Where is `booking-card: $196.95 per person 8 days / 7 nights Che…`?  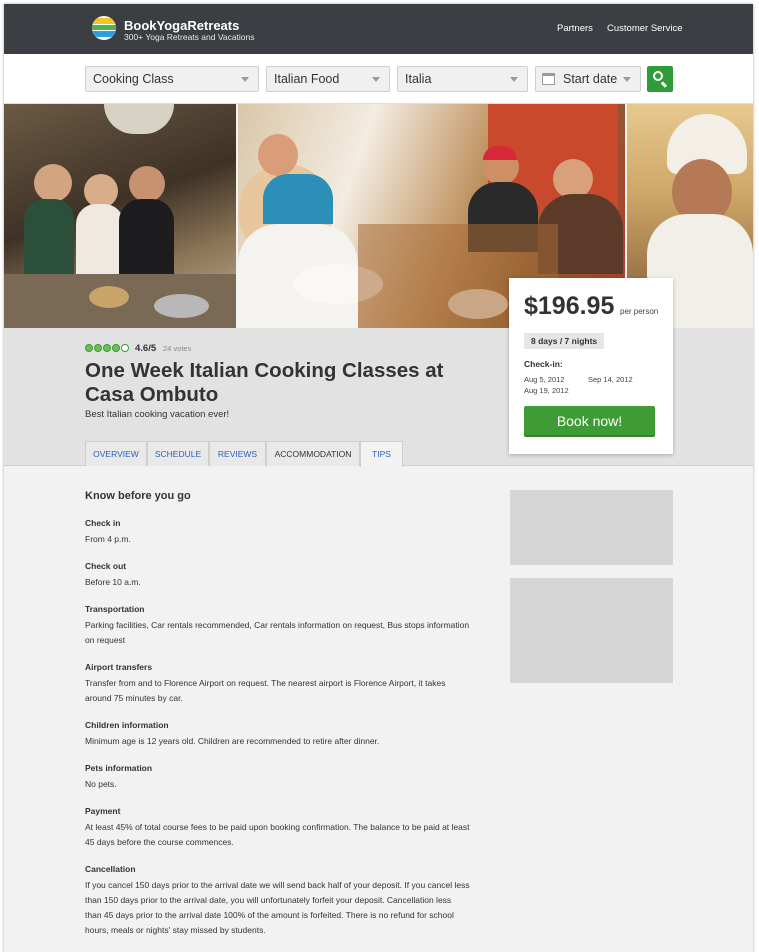
booking-card: $196.95 per person 8 days / 7 nights Che… is located at coordinates (591, 366).